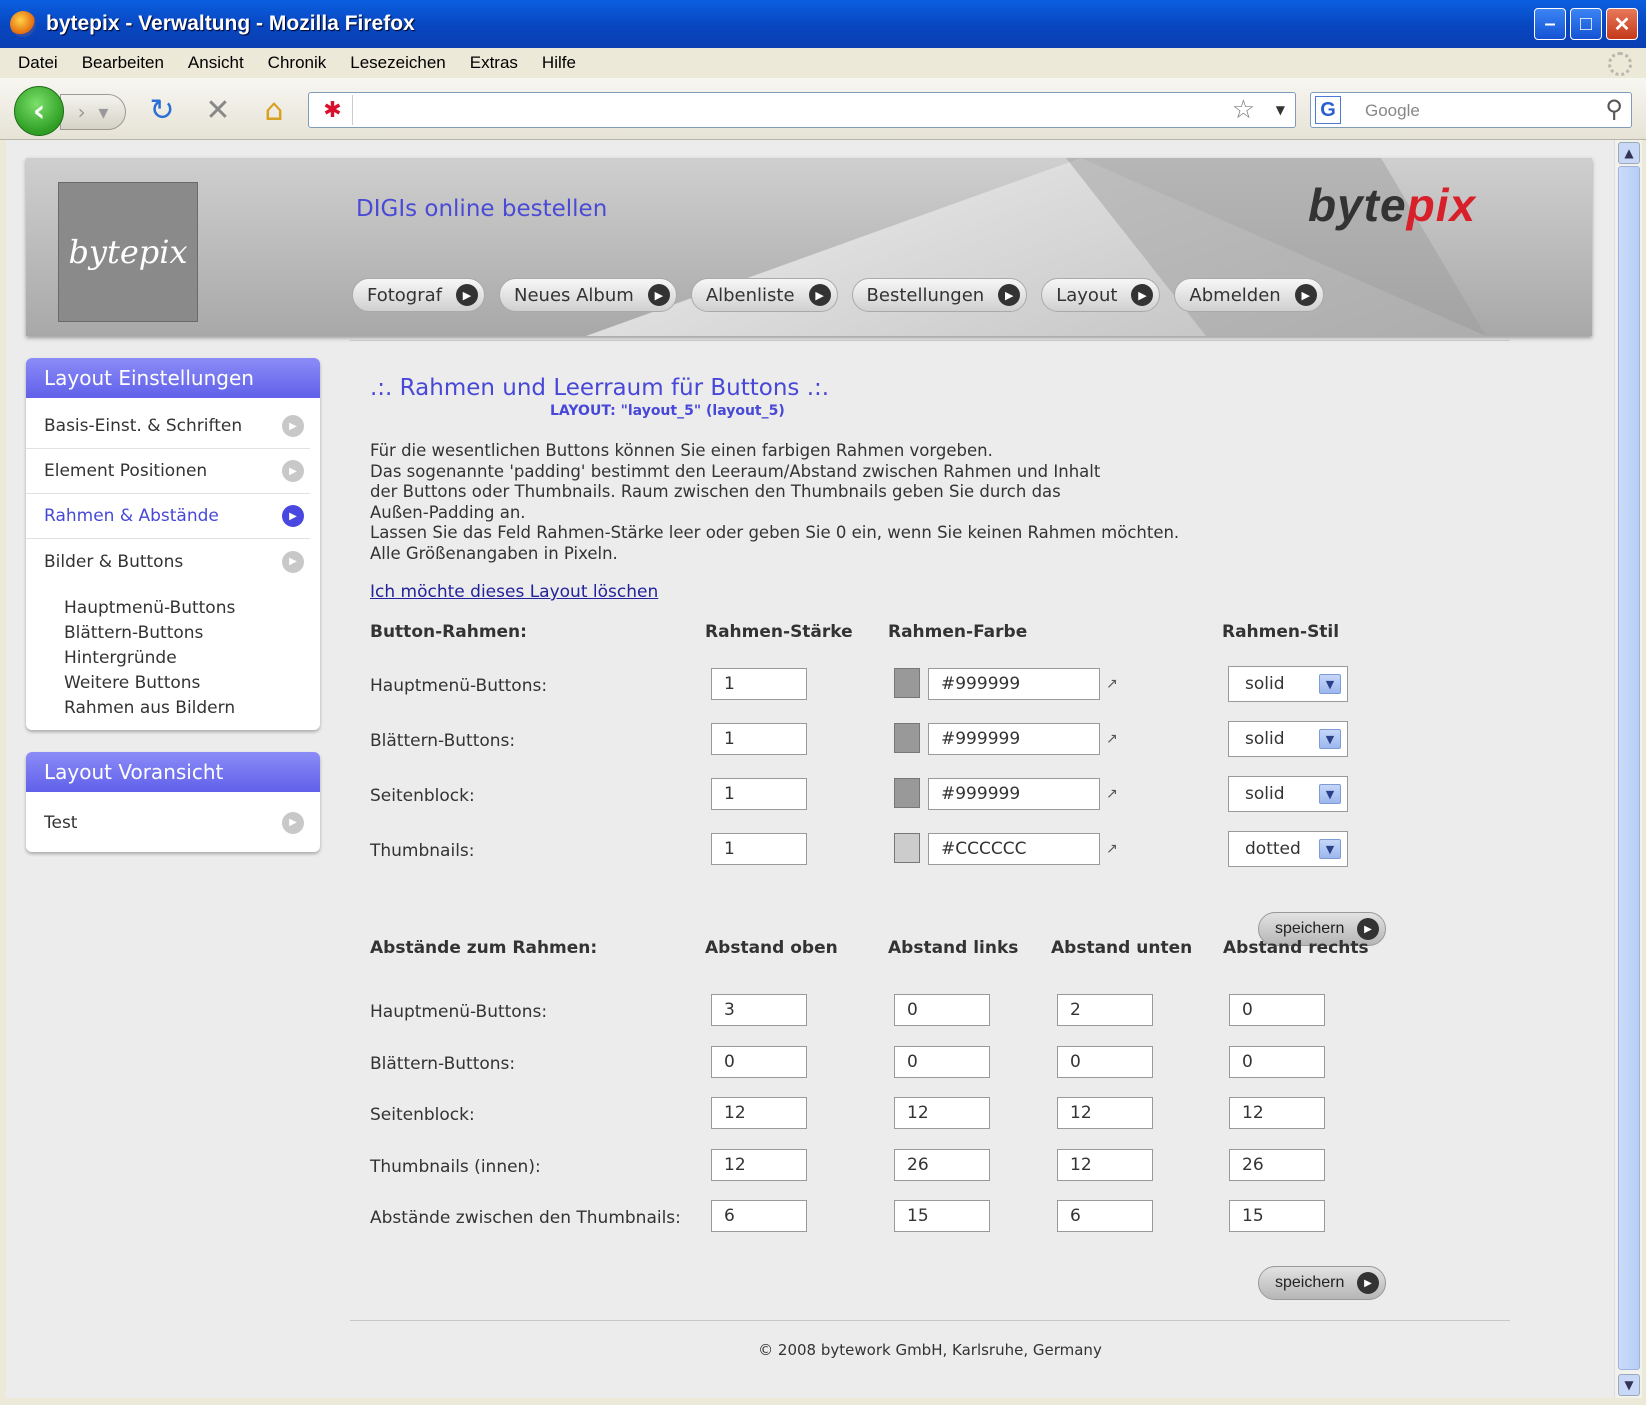 Image resolution: width=1646 pixels, height=1405 pixels. What do you see at coordinates (1322, 1283) in the screenshot?
I see `save-padding-button: speichern ▶` at bounding box center [1322, 1283].